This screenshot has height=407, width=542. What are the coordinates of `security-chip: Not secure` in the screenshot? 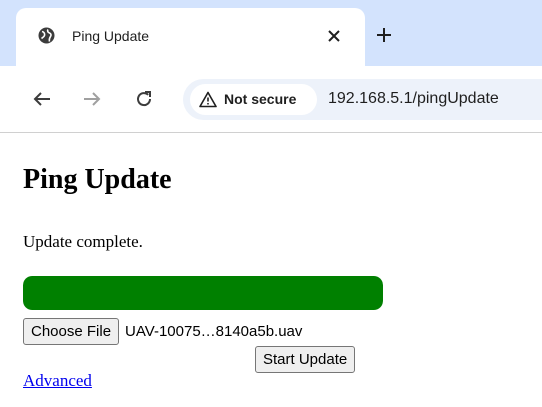 It's located at (253, 99).